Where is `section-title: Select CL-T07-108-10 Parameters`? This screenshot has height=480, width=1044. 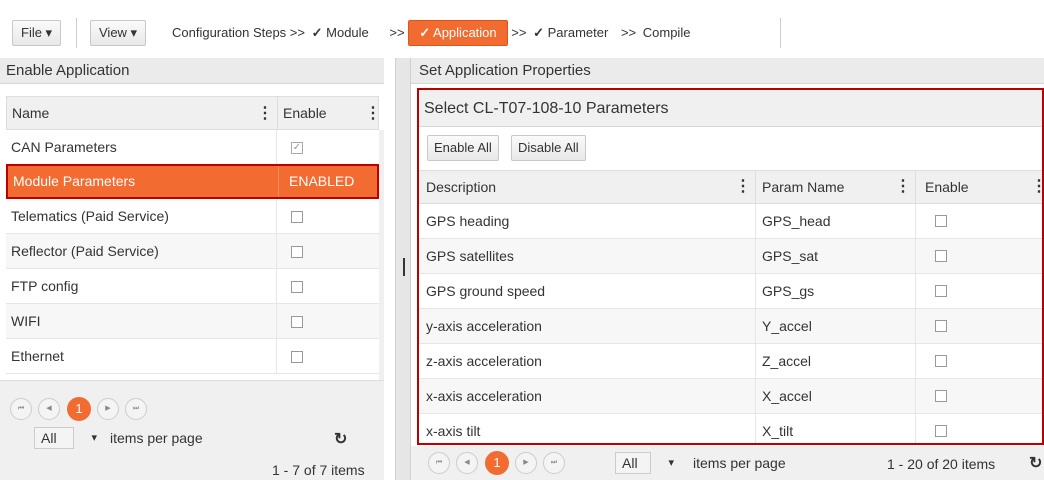
section-title: Select CL-T07-108-10 Parameters is located at coordinates (730, 108).